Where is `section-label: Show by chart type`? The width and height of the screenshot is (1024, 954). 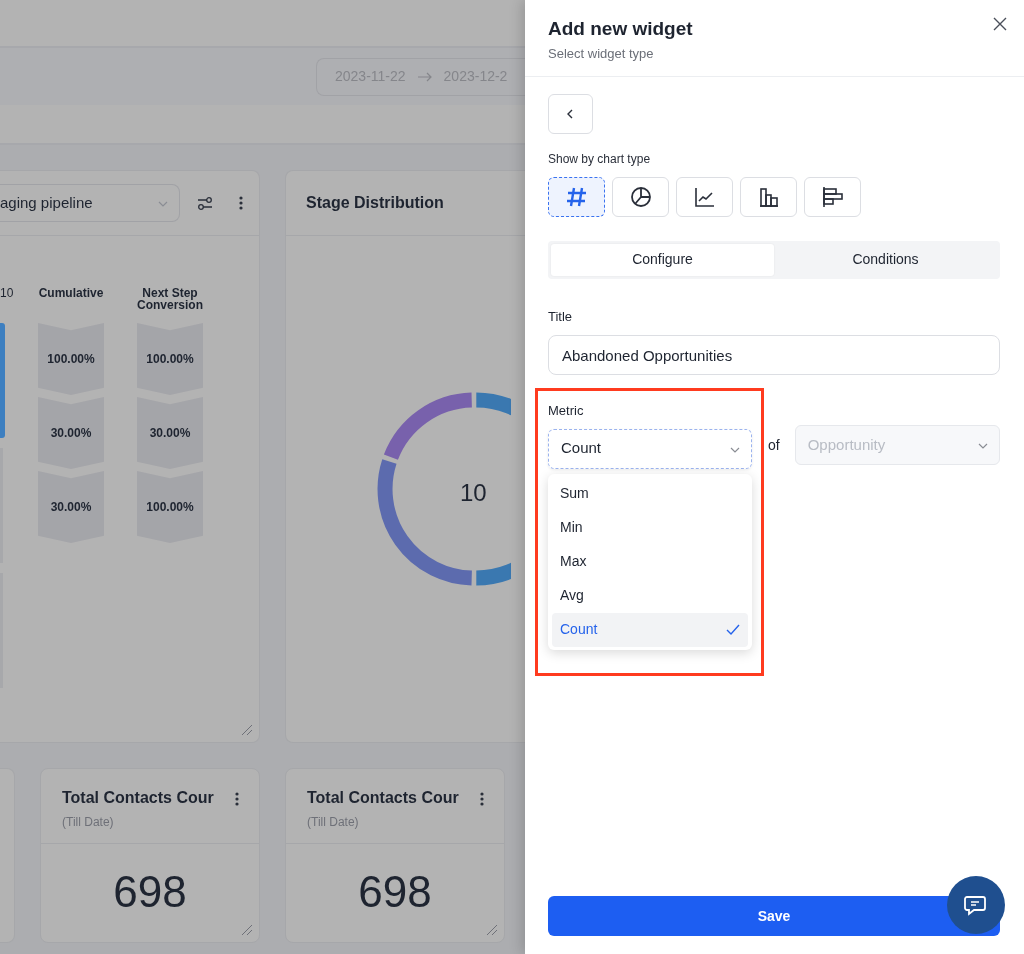 section-label: Show by chart type is located at coordinates (600, 159).